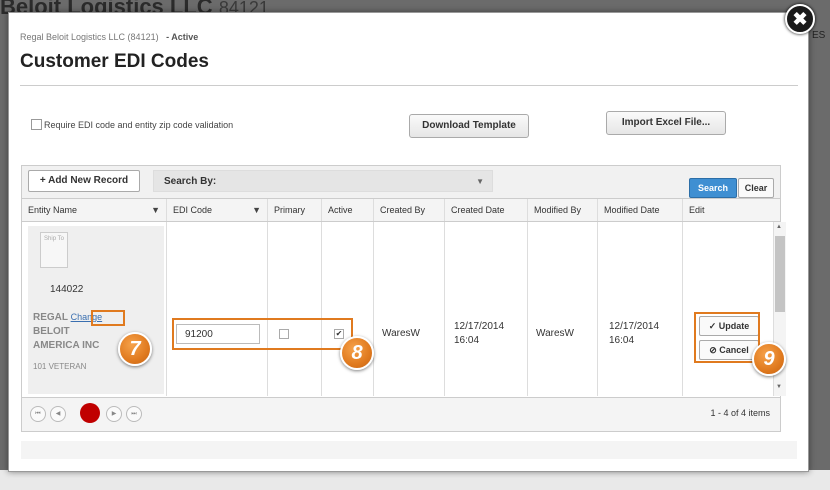 This screenshot has height=490, width=830. What do you see at coordinates (295, 210) in the screenshot?
I see `column-header-primary: Primary` at bounding box center [295, 210].